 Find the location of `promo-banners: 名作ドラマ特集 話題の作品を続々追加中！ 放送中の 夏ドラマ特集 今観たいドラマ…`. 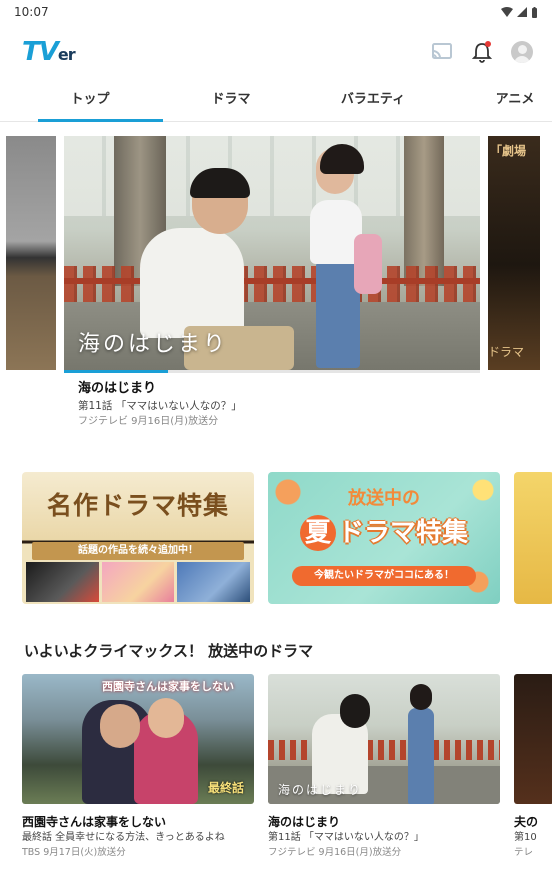

promo-banners: 名作ドラマ特集 話題の作品を続々追加中！ 放送中の 夏ドラマ特集 今観たいドラマ… is located at coordinates (276, 539).